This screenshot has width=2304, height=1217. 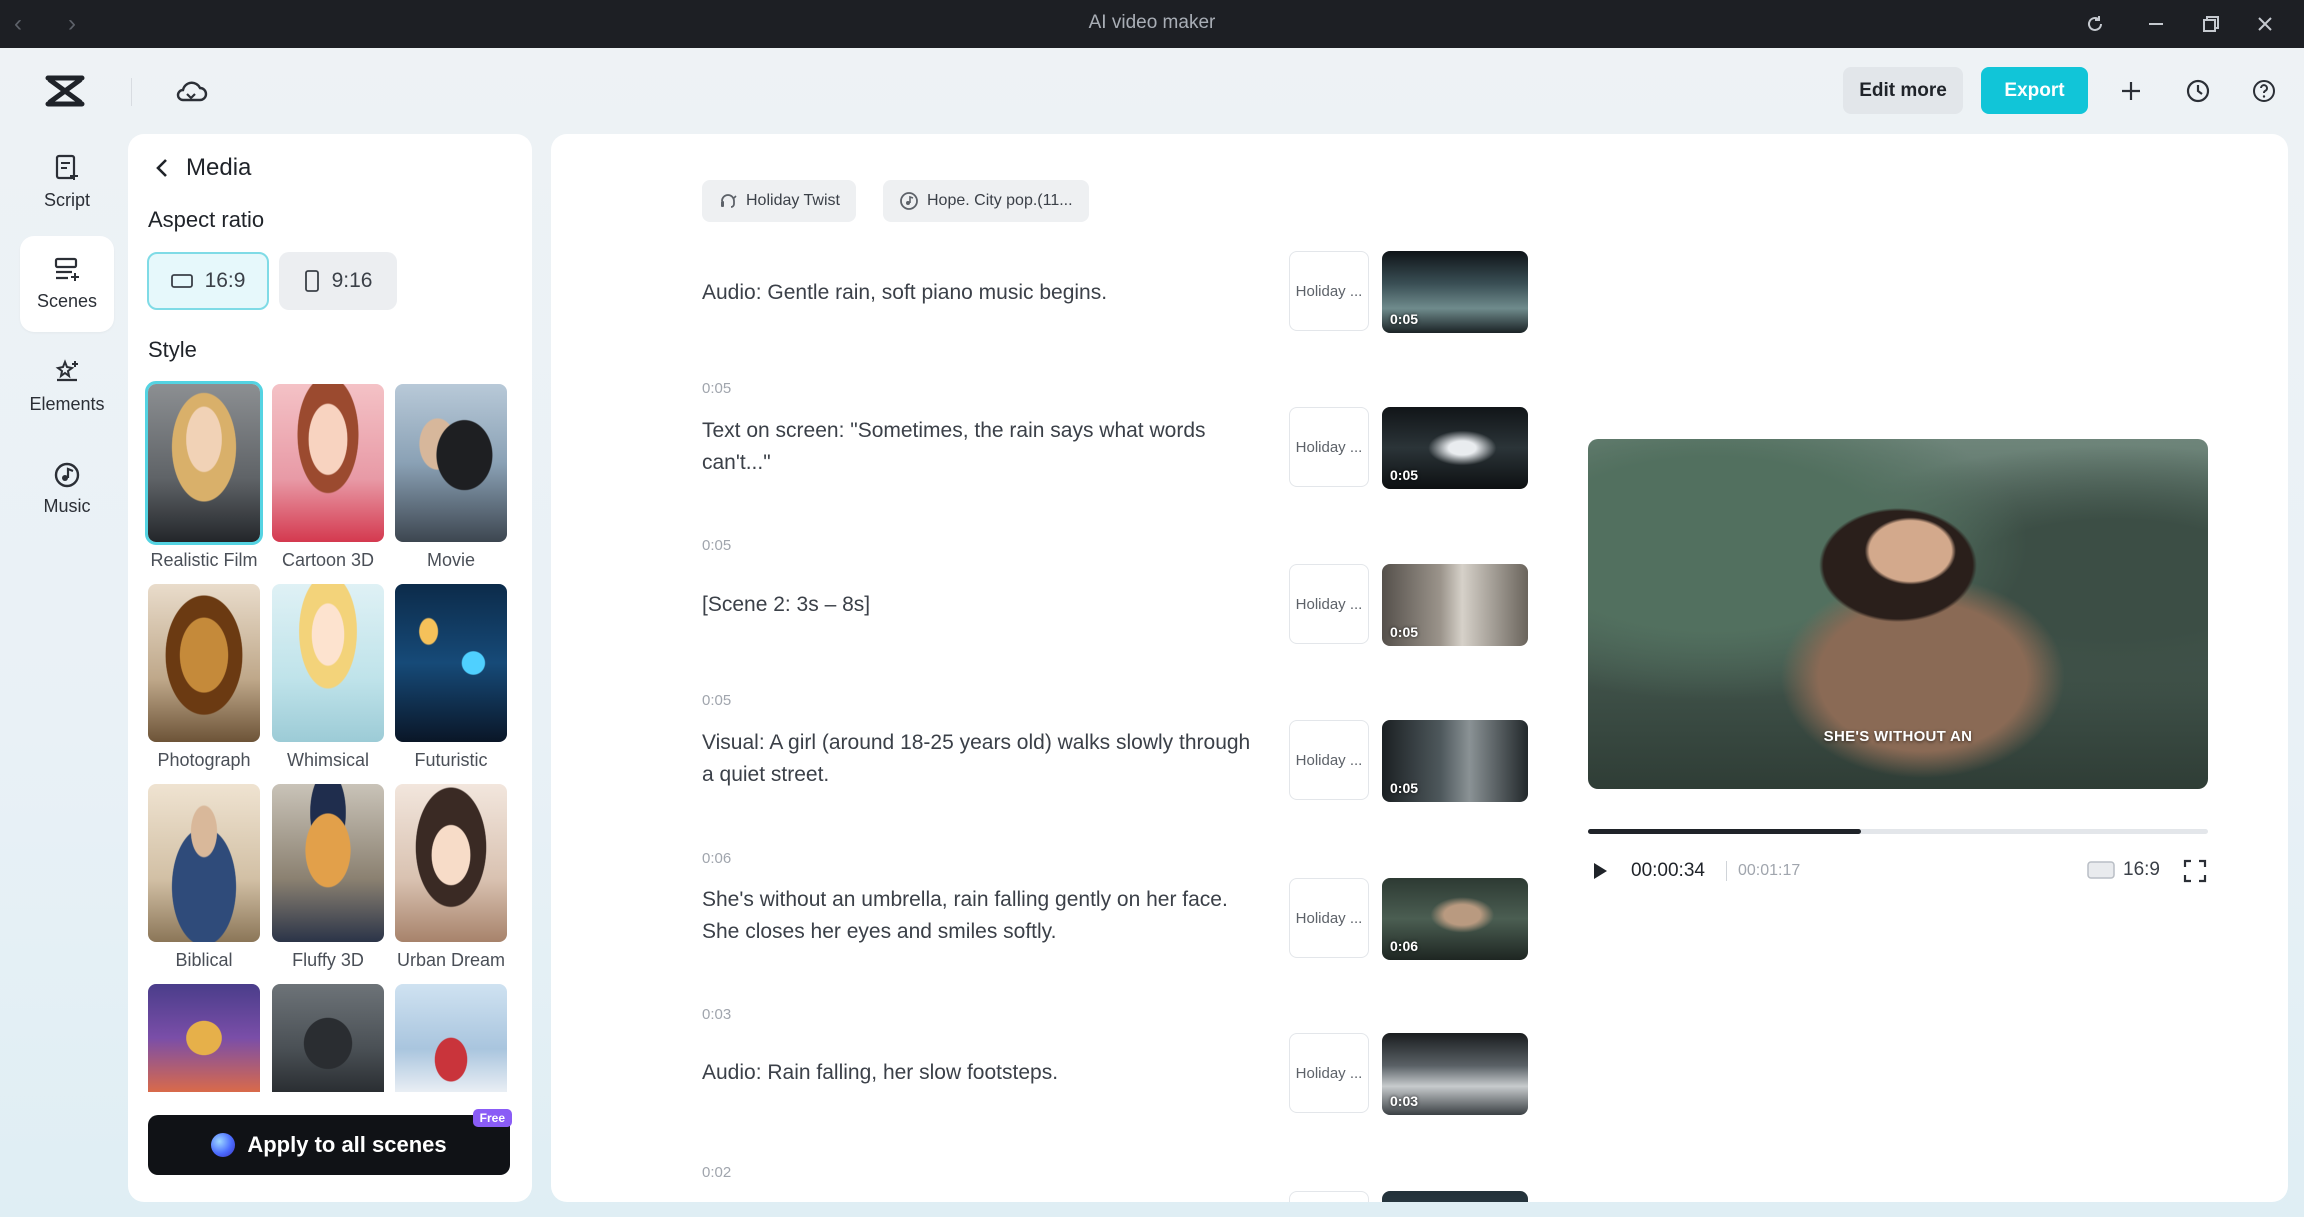 I want to click on style-card-movie: Movie, so click(x=451, y=477).